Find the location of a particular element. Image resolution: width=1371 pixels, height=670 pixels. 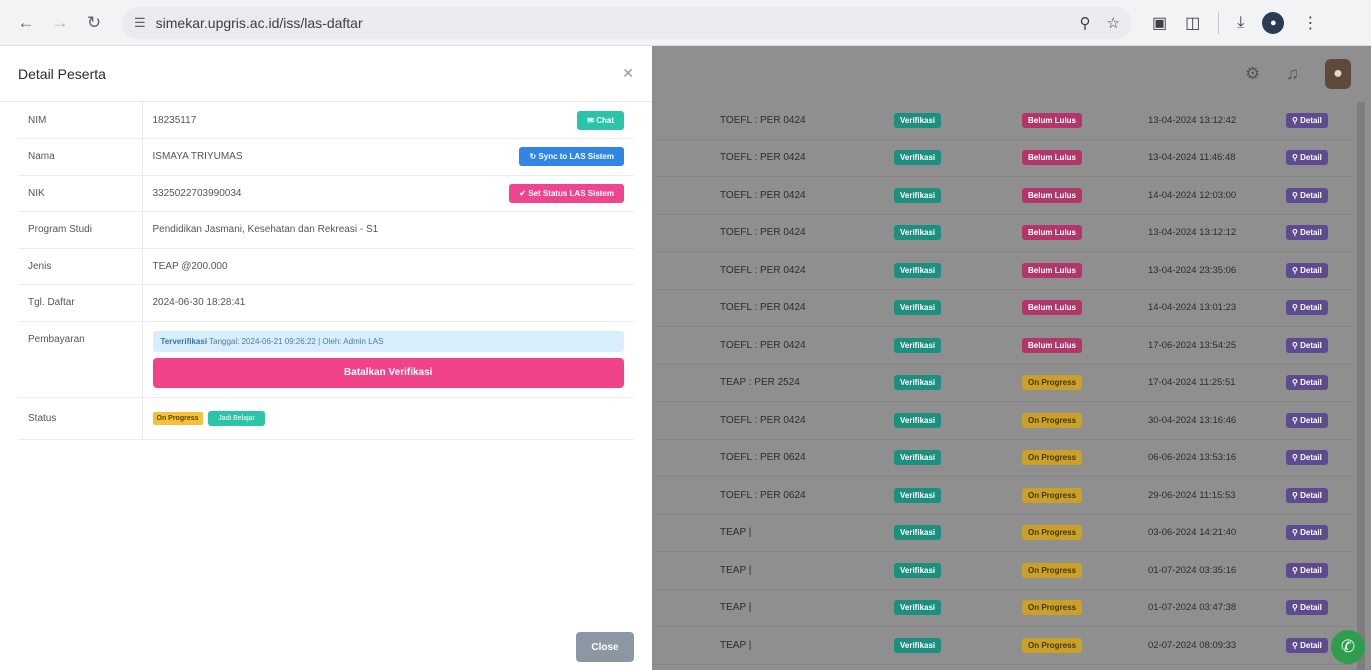

date-cell: 13-04-2024 13:12:12 is located at coordinates (1192, 233).